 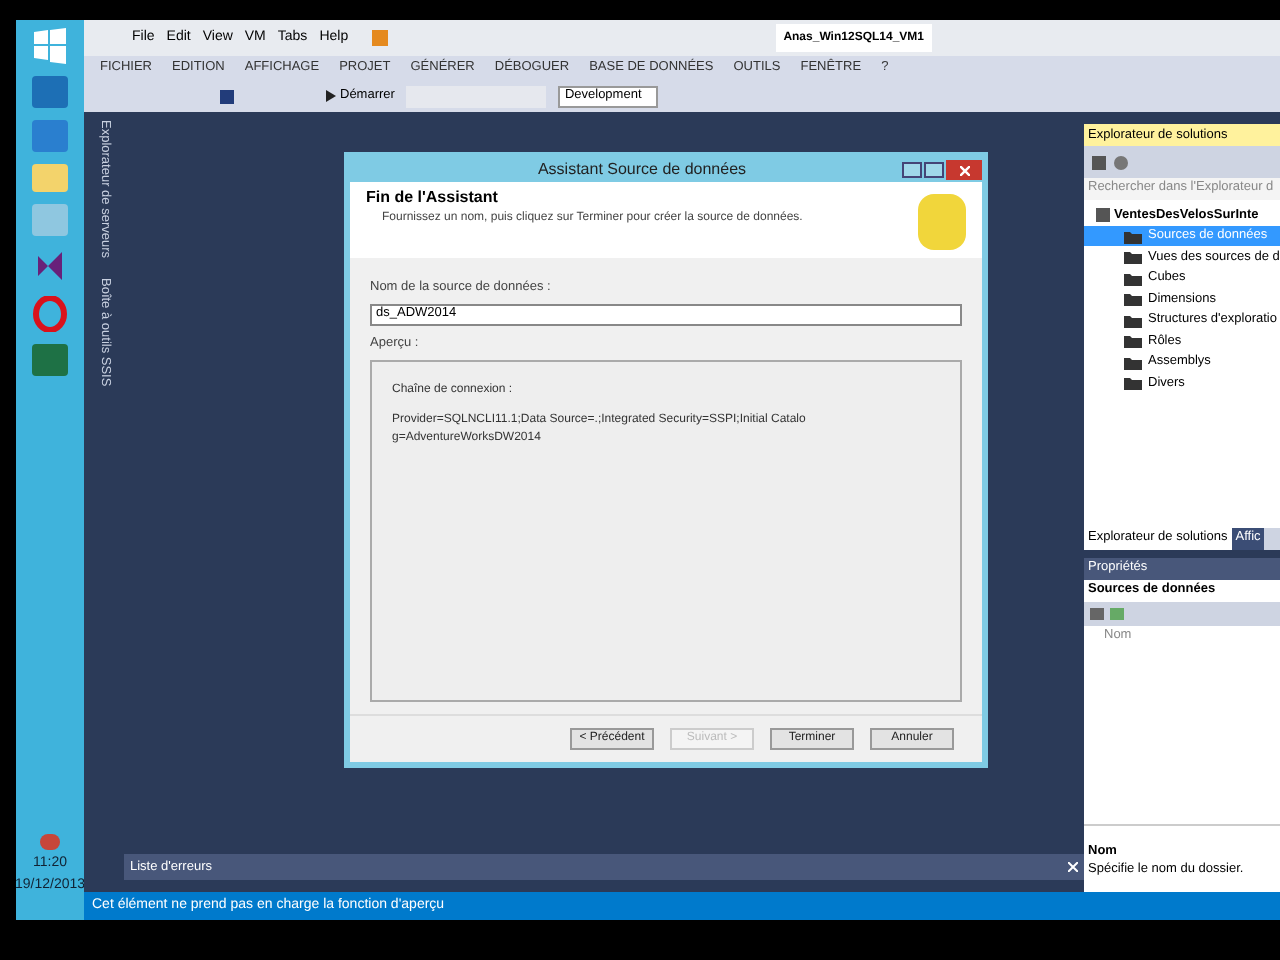 I want to click on maximize-icon, so click(x=934, y=170).